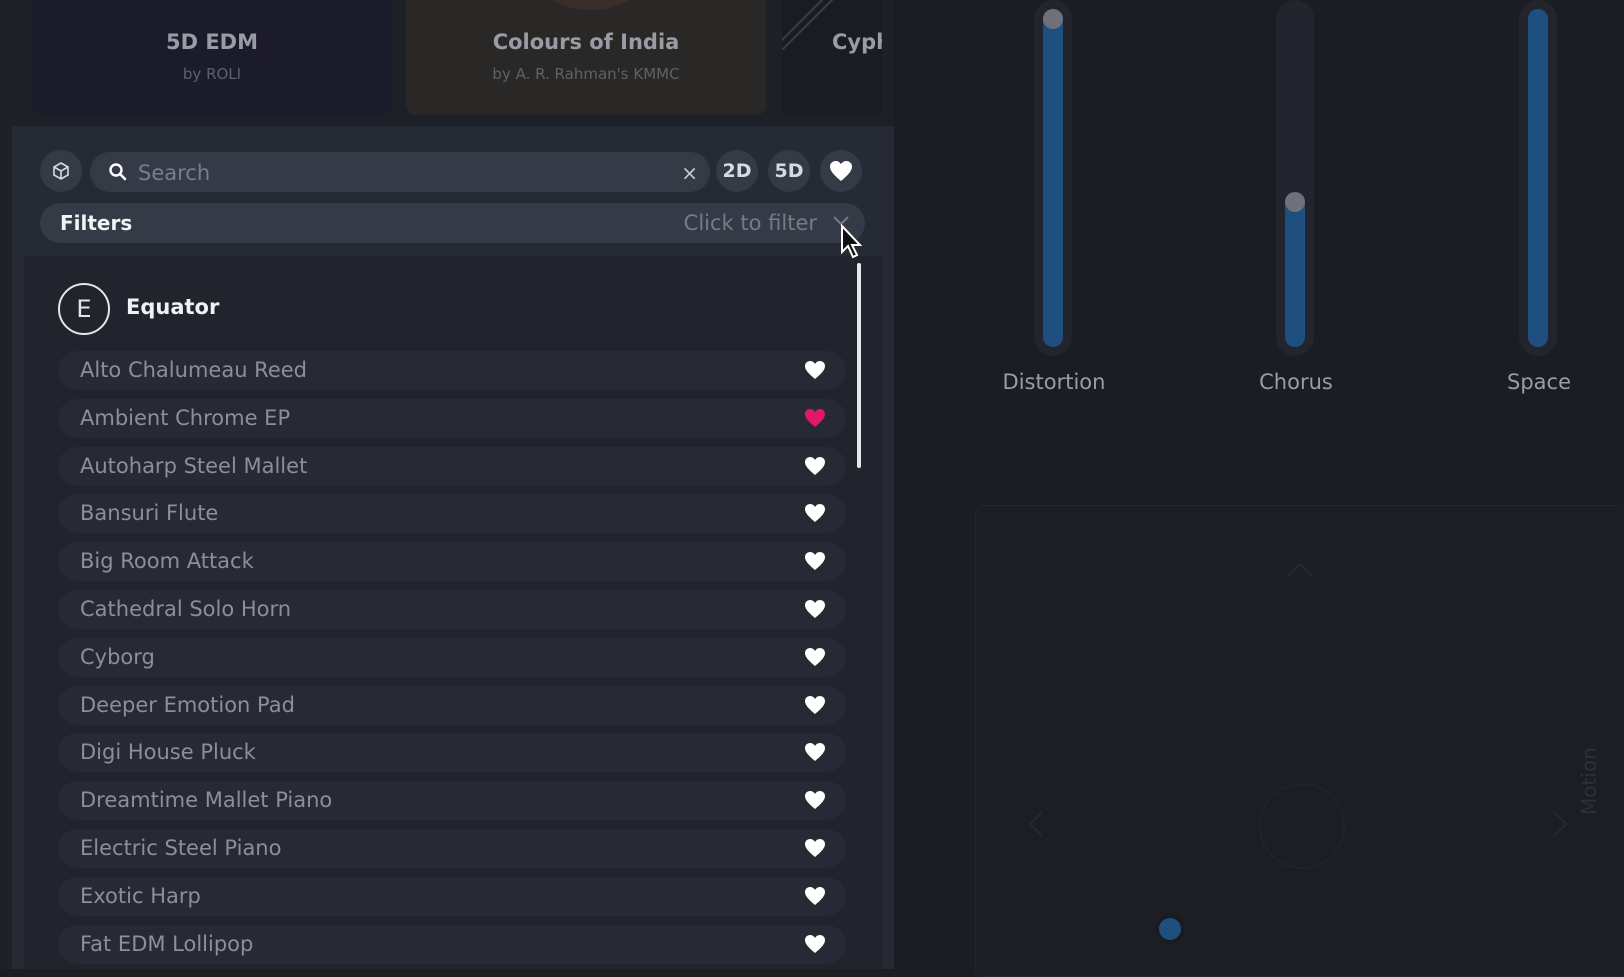 The height and width of the screenshot is (977, 1624). I want to click on filter-5d-button: 5D, so click(789, 171).